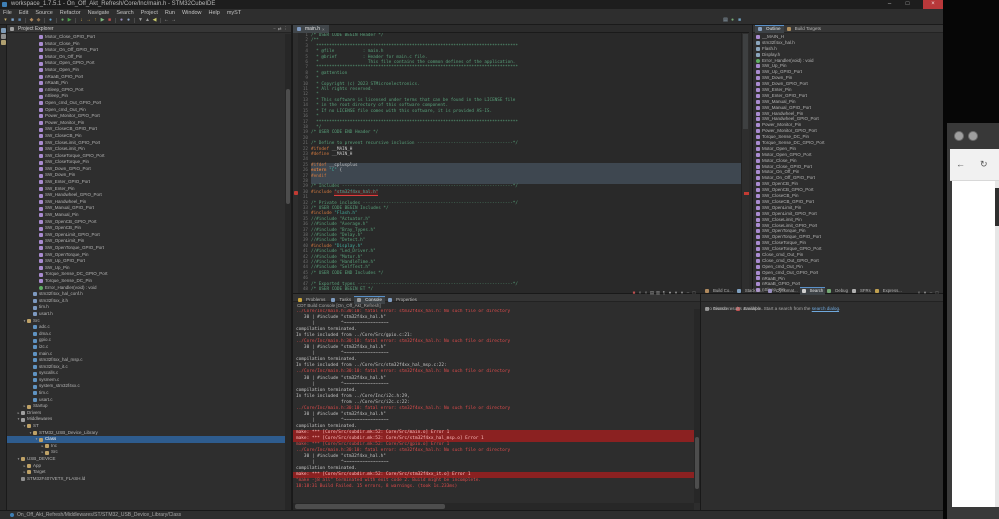 The height and width of the screenshot is (519, 999). I want to click on tree-item: adc.c, so click(146, 327).